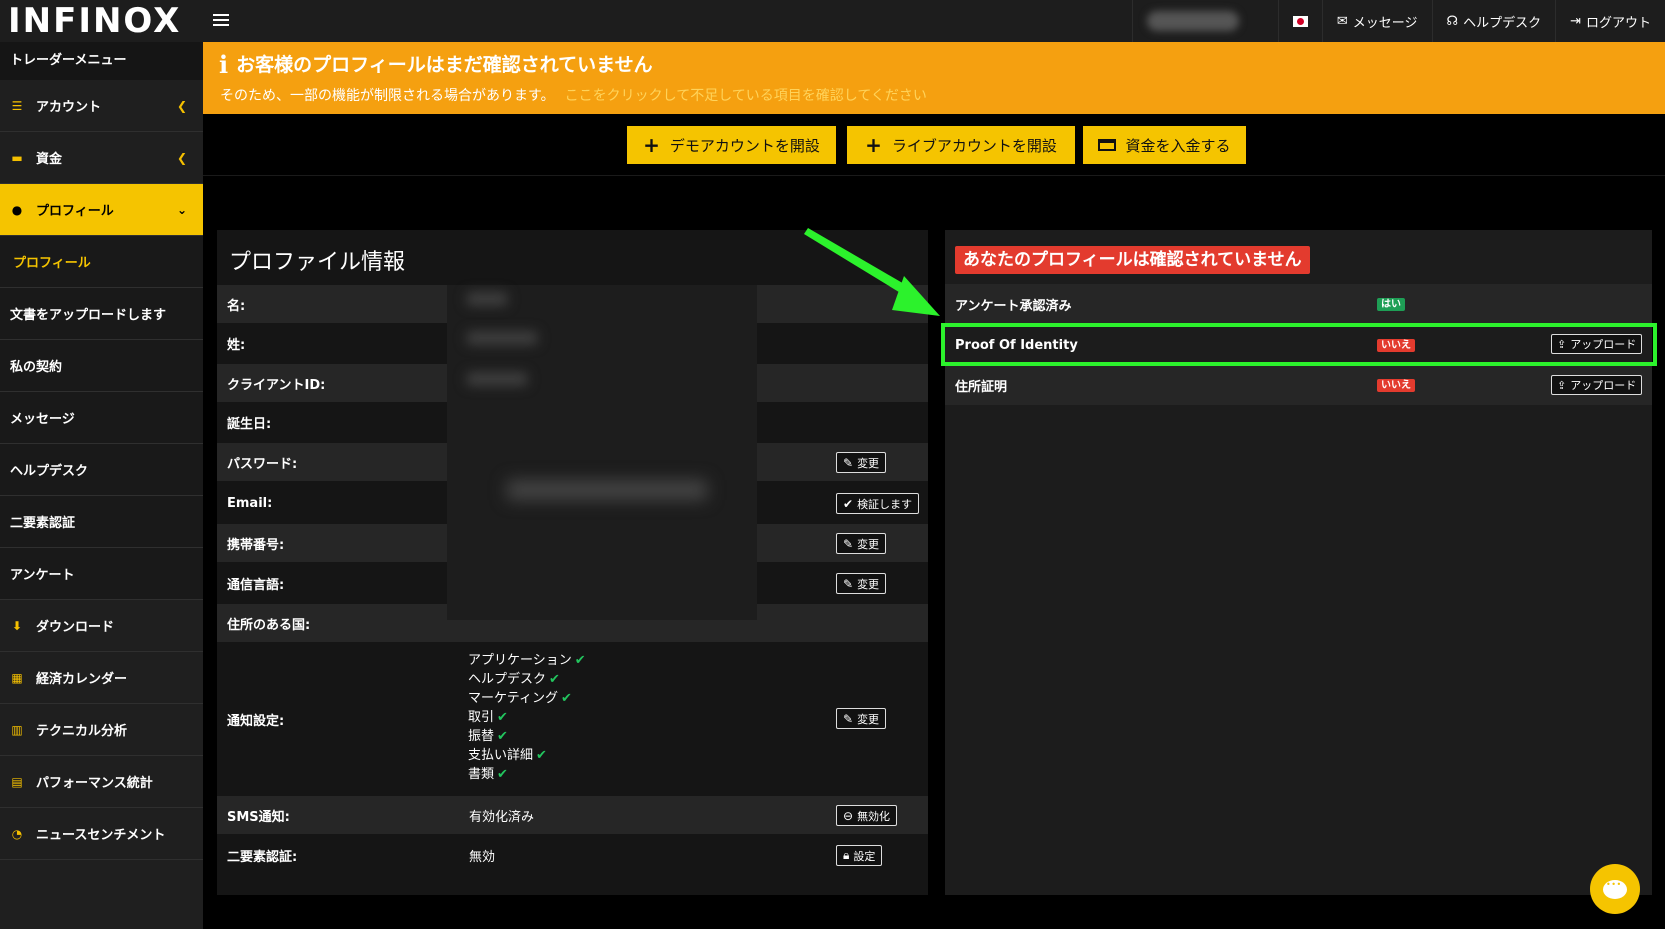 The image size is (1665, 929). What do you see at coordinates (832, 21) in the screenshot?
I see `top-bar: INFINOX ✉ メッセージ ☊ ヘルプデスク ⇥ ログアウト` at bounding box center [832, 21].